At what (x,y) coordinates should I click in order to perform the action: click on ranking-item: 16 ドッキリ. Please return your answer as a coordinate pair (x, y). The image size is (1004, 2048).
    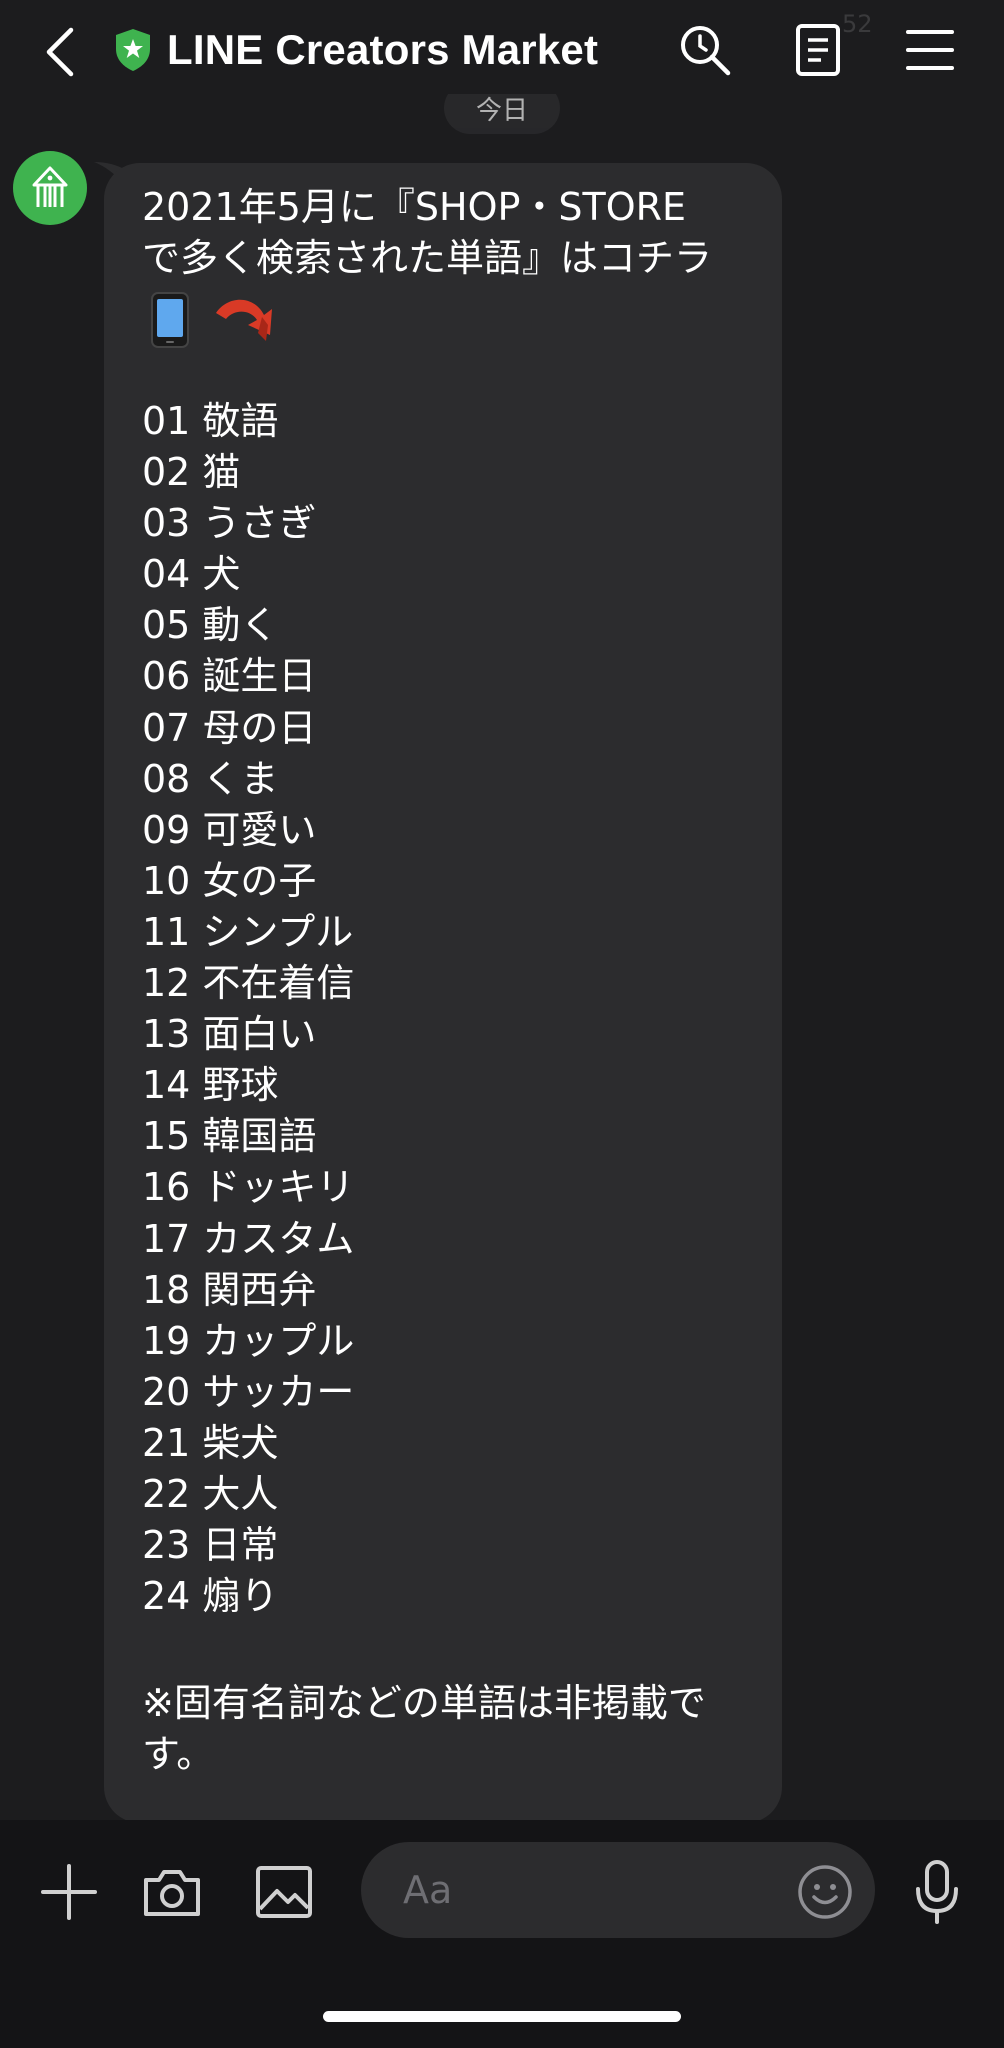
    Looking at the image, I should click on (248, 1187).